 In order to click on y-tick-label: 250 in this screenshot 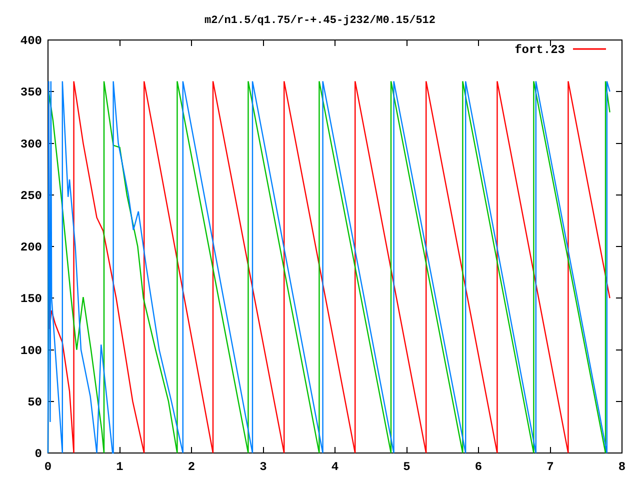, I will do `click(31, 195)`.